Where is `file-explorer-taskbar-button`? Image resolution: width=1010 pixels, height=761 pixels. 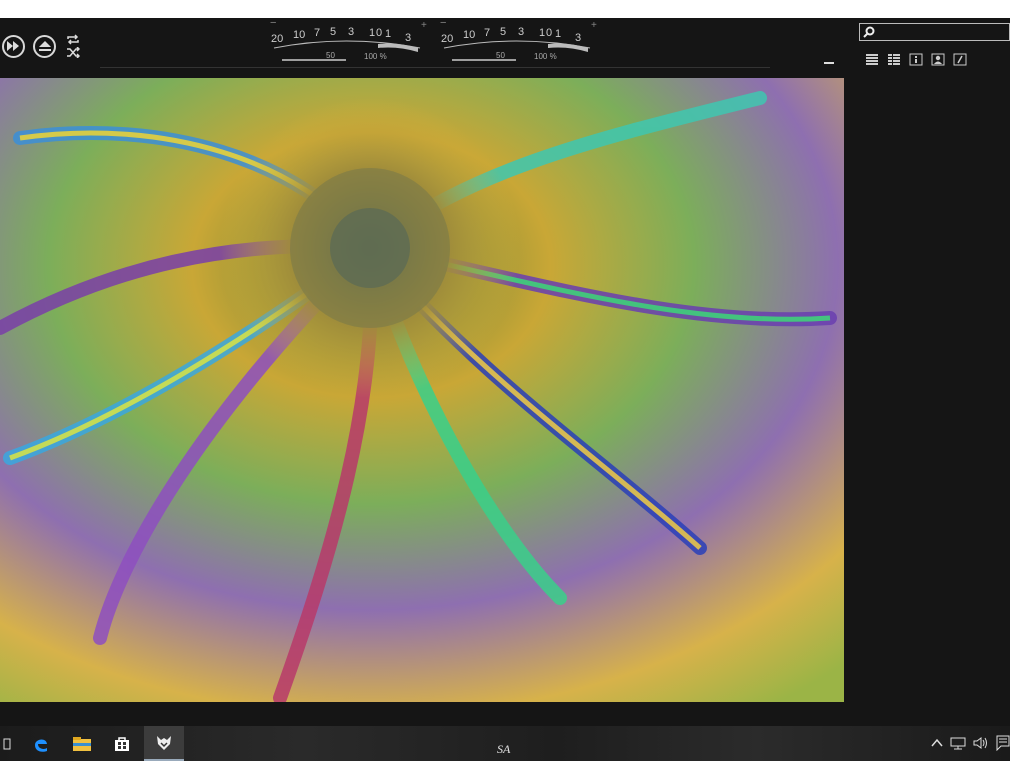
file-explorer-taskbar-button is located at coordinates (82, 743).